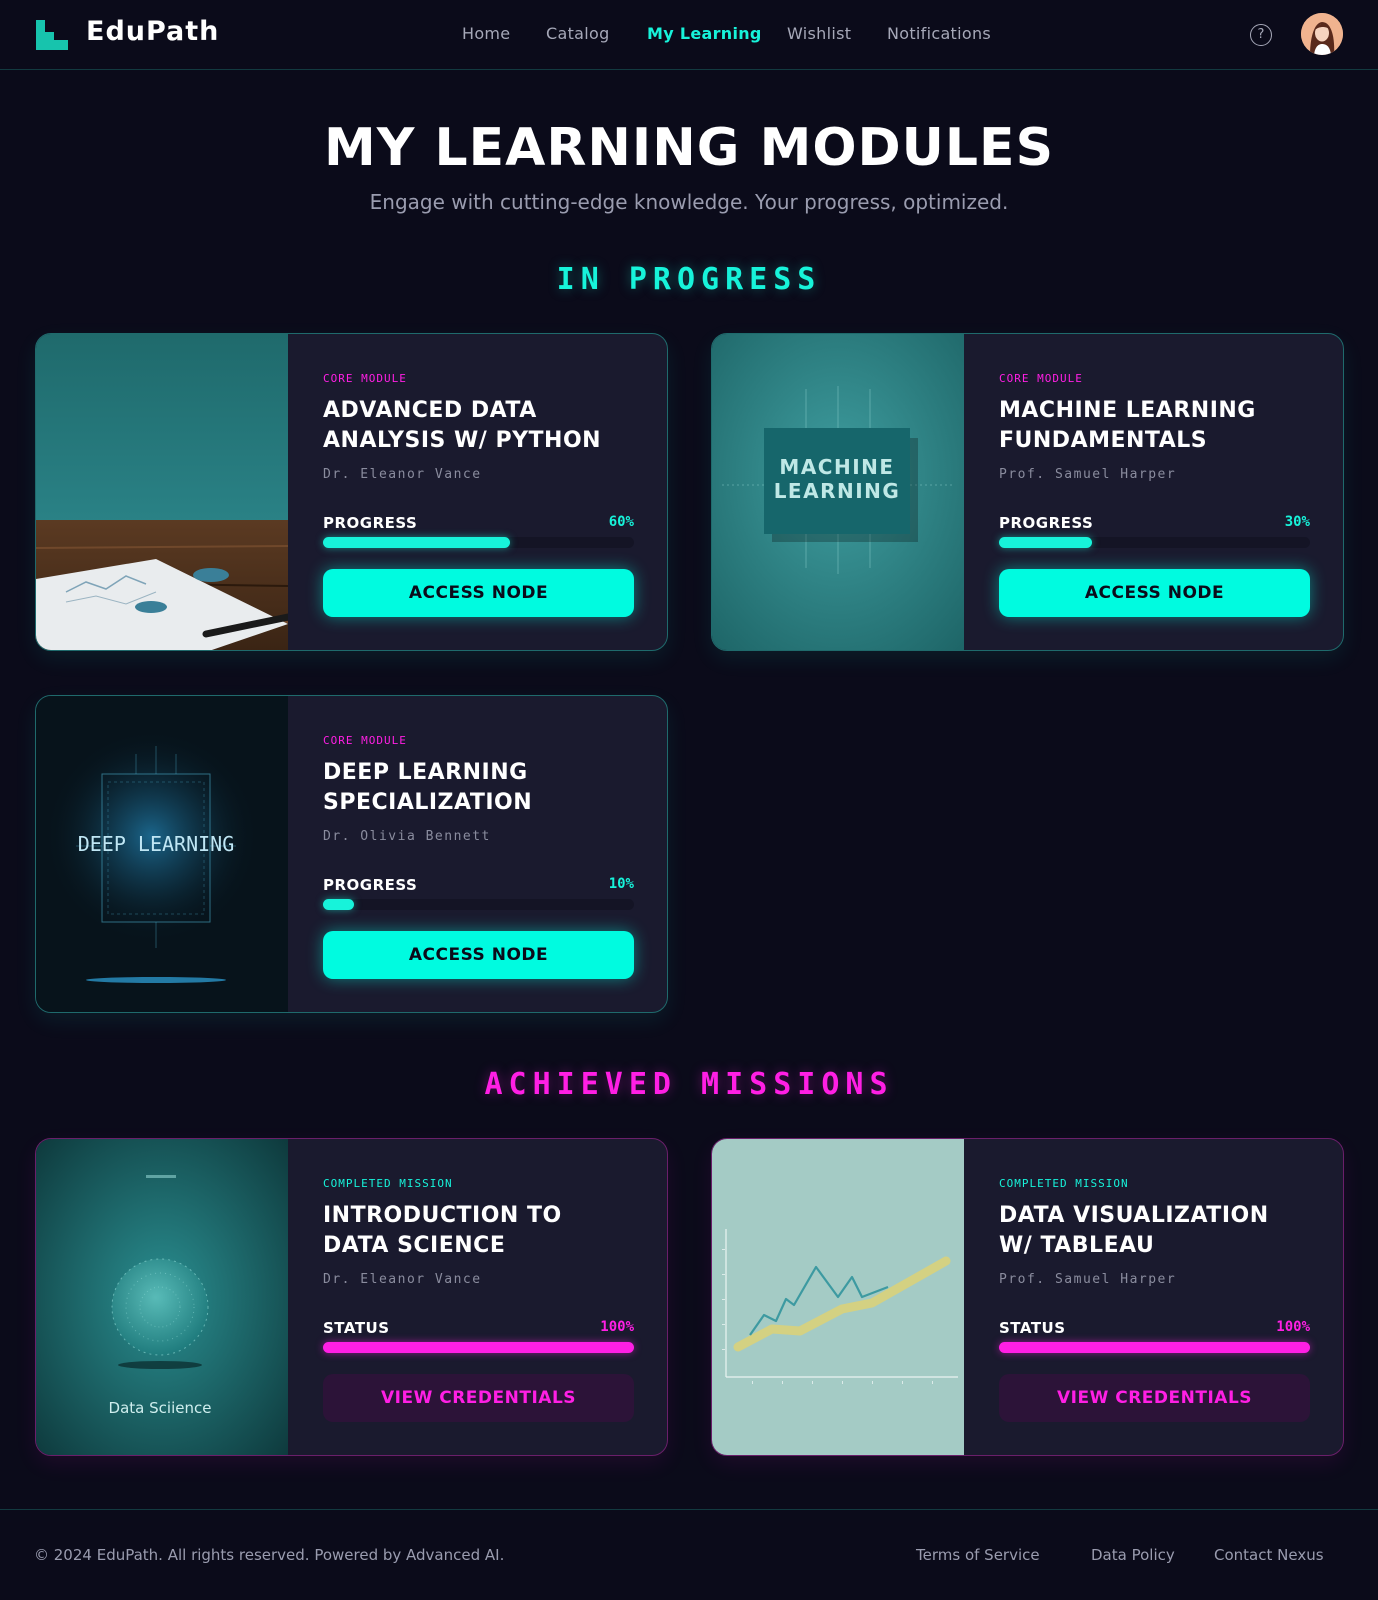 The image size is (1378, 1600). What do you see at coordinates (1154, 426) in the screenshot?
I see `course-title: MACHINE LEARNING FUNDAMENTALS` at bounding box center [1154, 426].